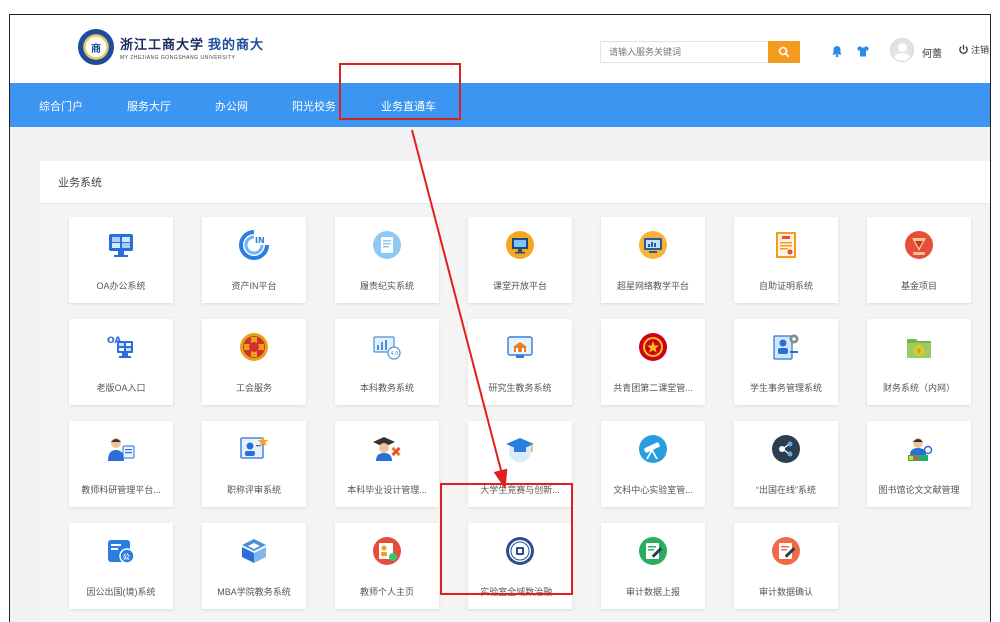 The width and height of the screenshot is (1000, 622). What do you see at coordinates (231, 106) in the screenshot?
I see `nav-item-office: 办公网` at bounding box center [231, 106].